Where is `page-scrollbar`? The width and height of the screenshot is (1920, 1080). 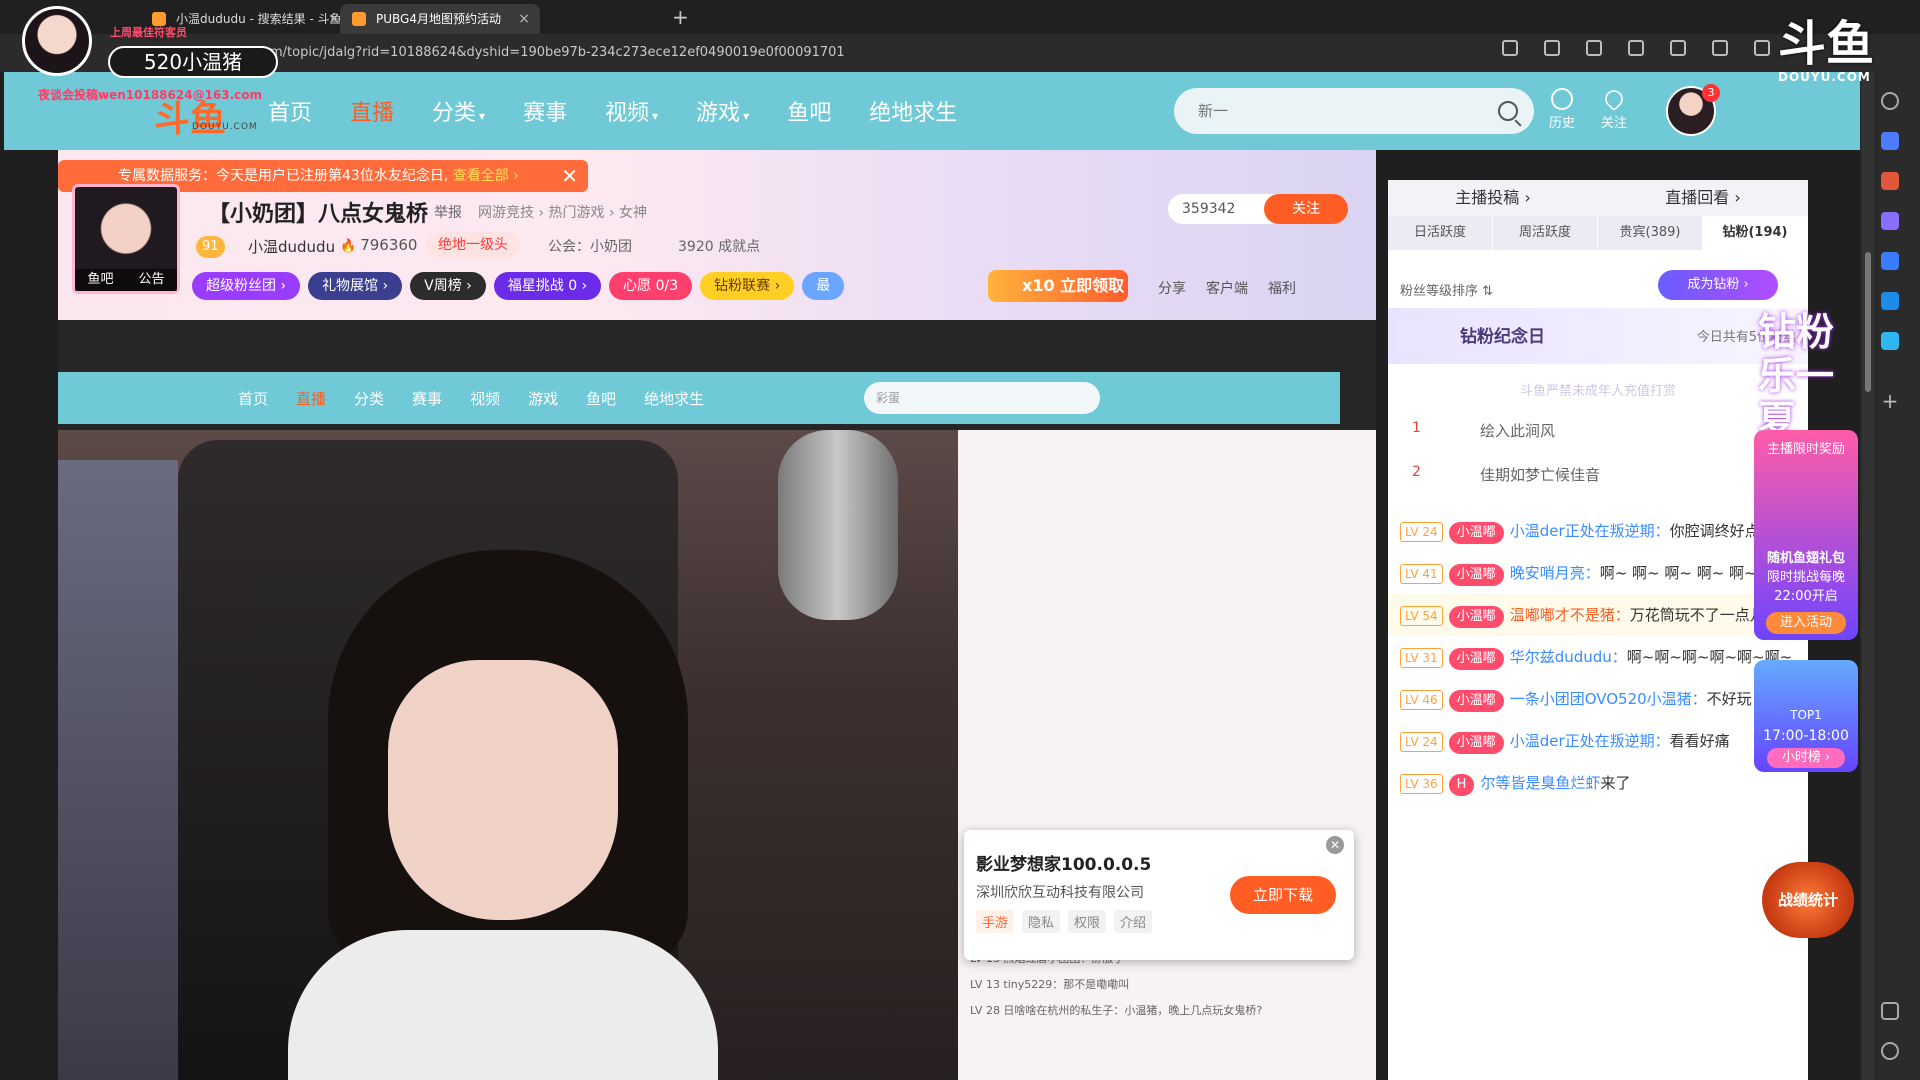 page-scrollbar is located at coordinates (1868, 576).